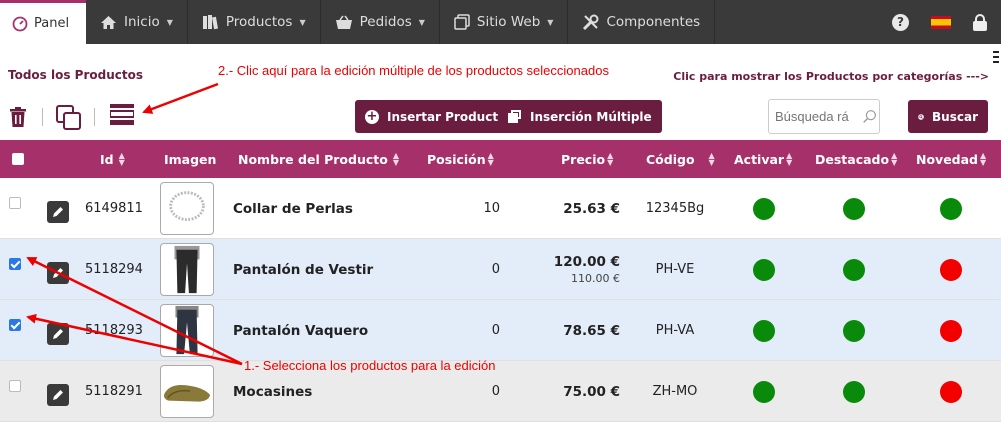 Image resolution: width=1001 pixels, height=423 pixels. I want to click on column-header-price: Precio ▲ ▼, so click(587, 159).